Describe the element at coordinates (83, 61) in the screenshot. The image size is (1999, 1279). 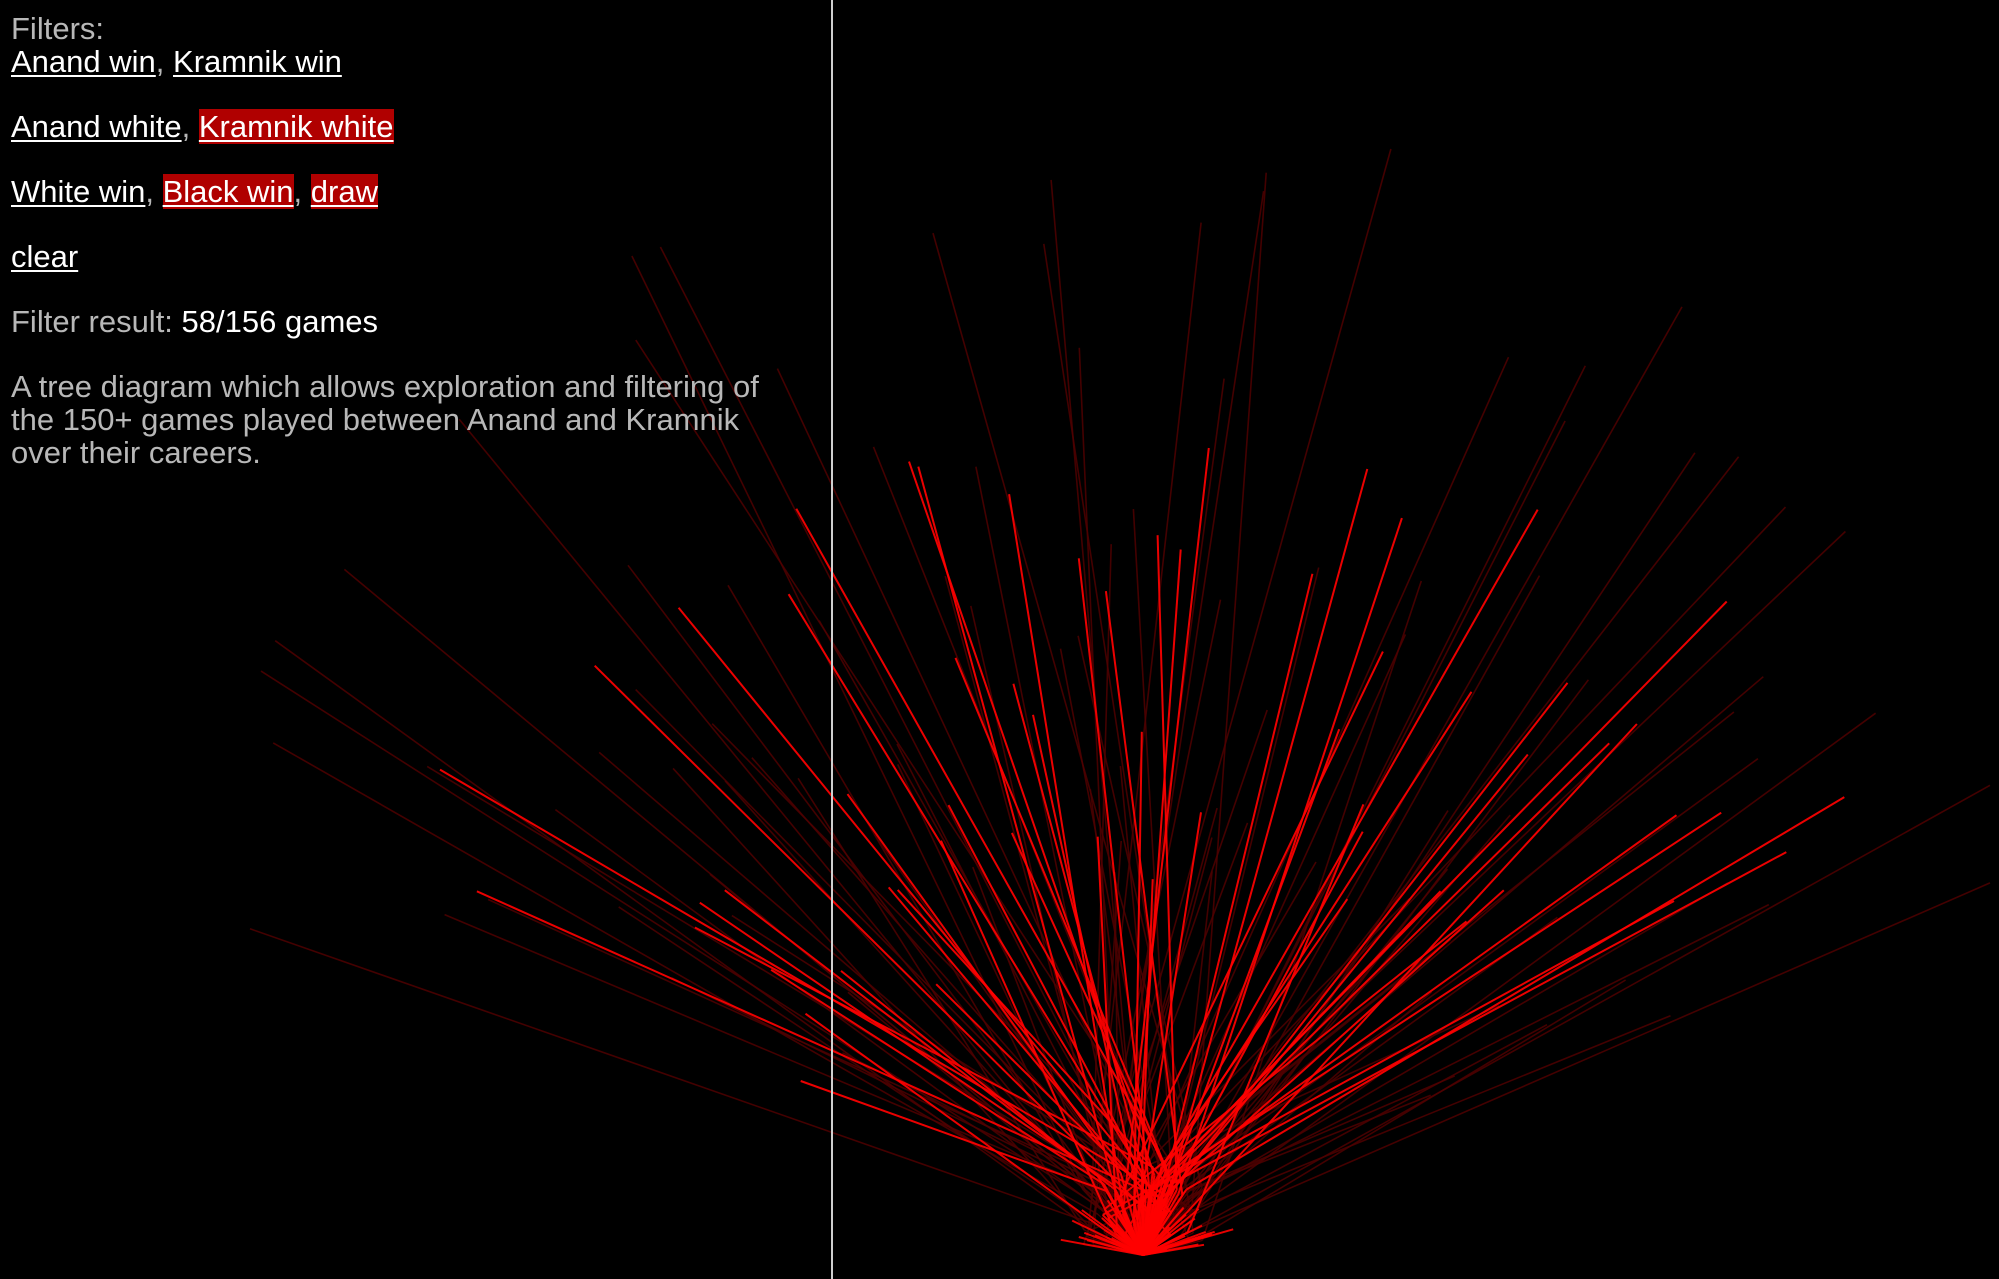
I see `filter-anand-win: Anand win` at that location.